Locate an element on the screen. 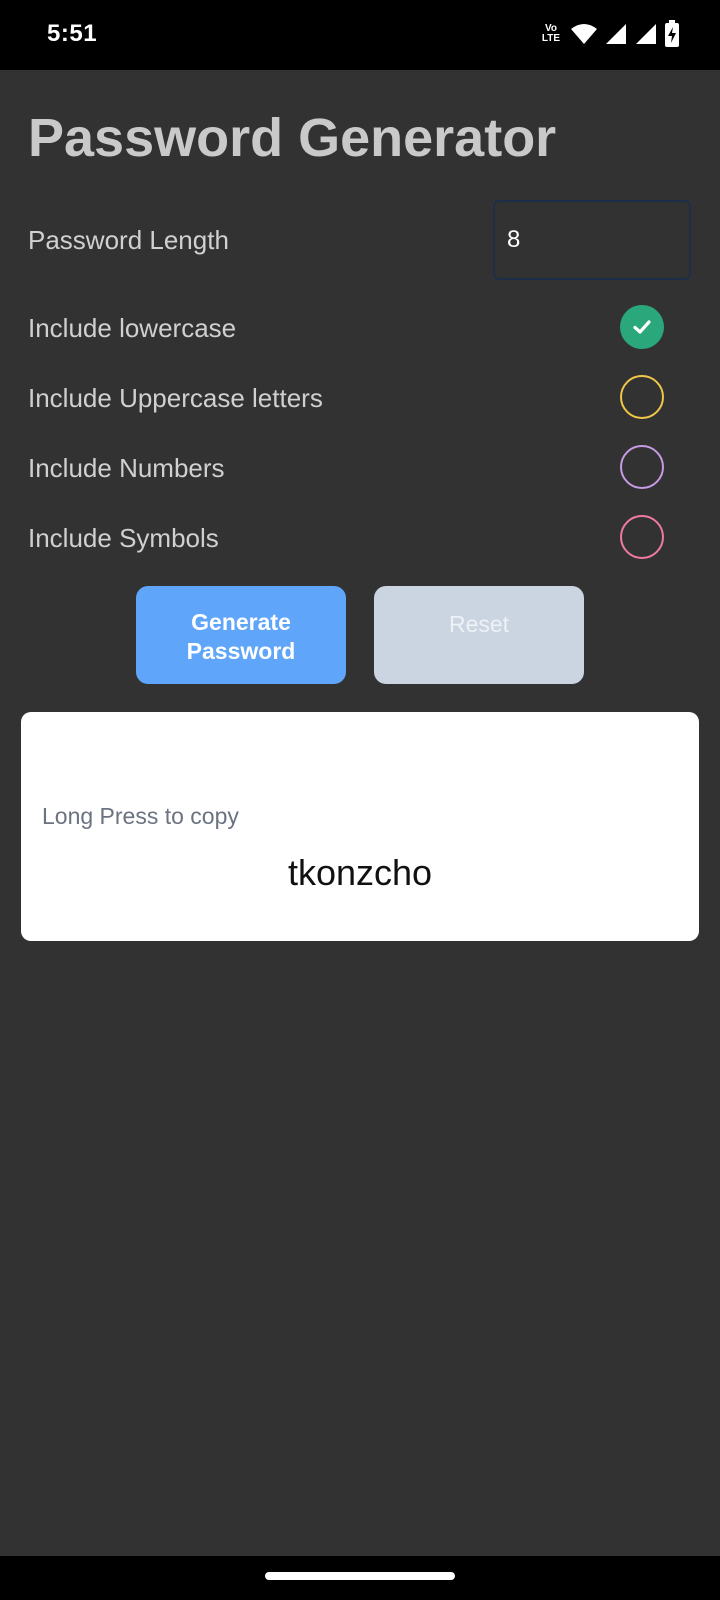  password-length-input is located at coordinates (592, 240).